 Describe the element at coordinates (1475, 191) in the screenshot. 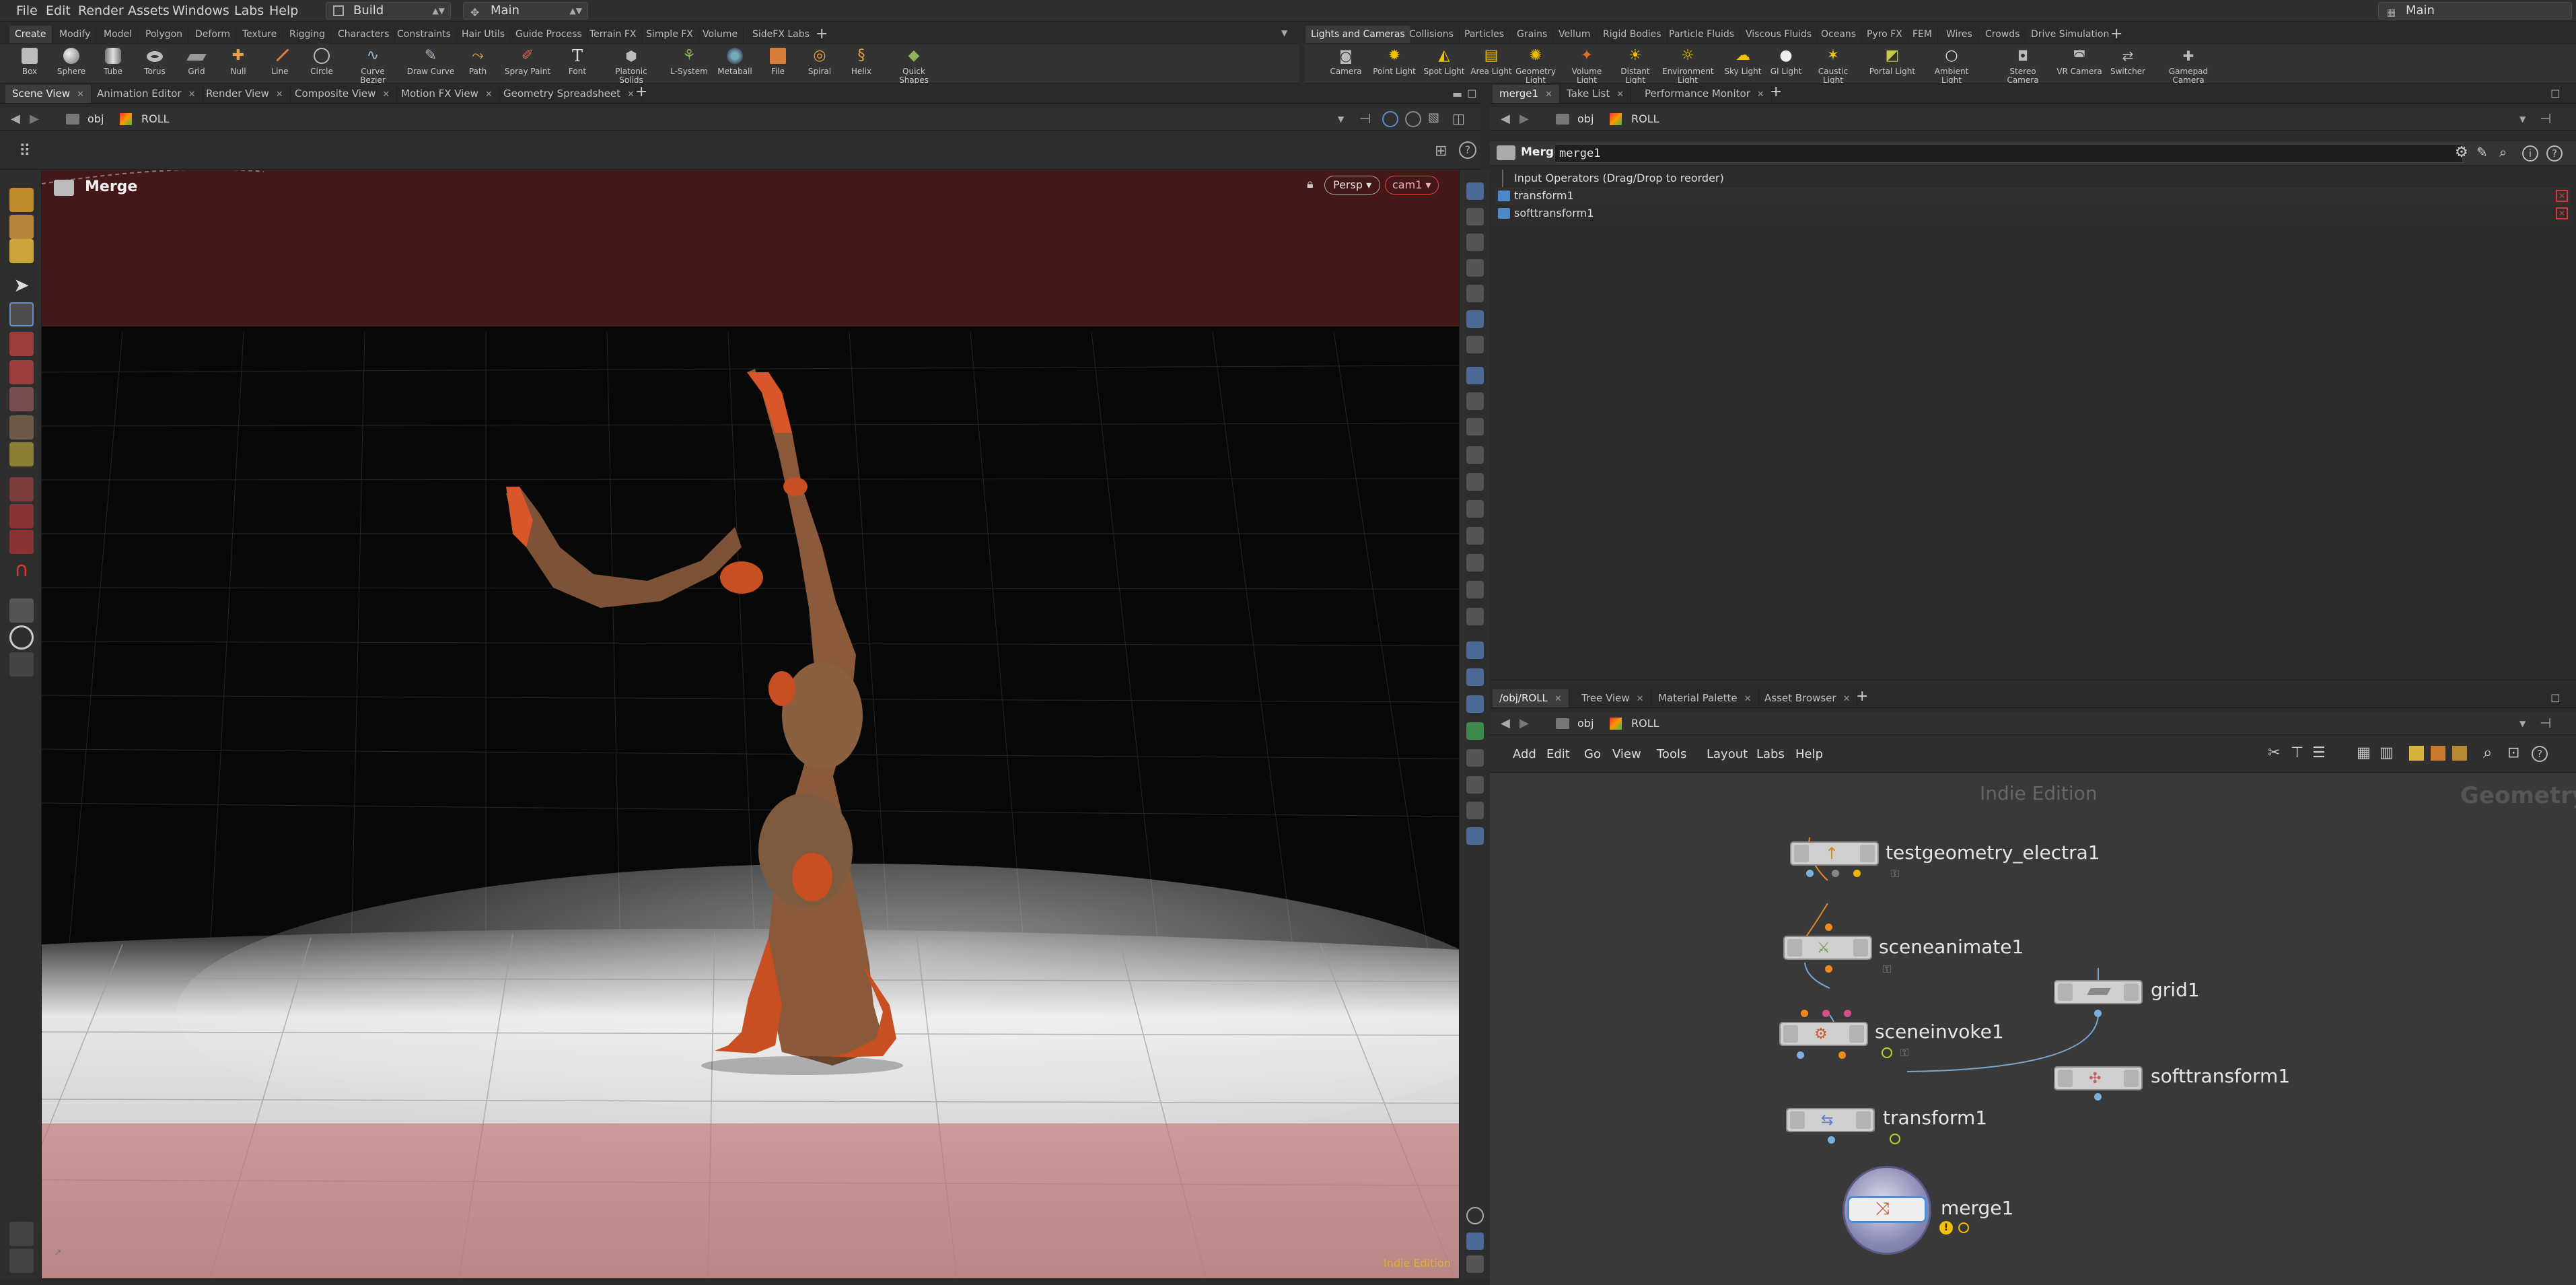

I see `display-lights-icon` at that location.